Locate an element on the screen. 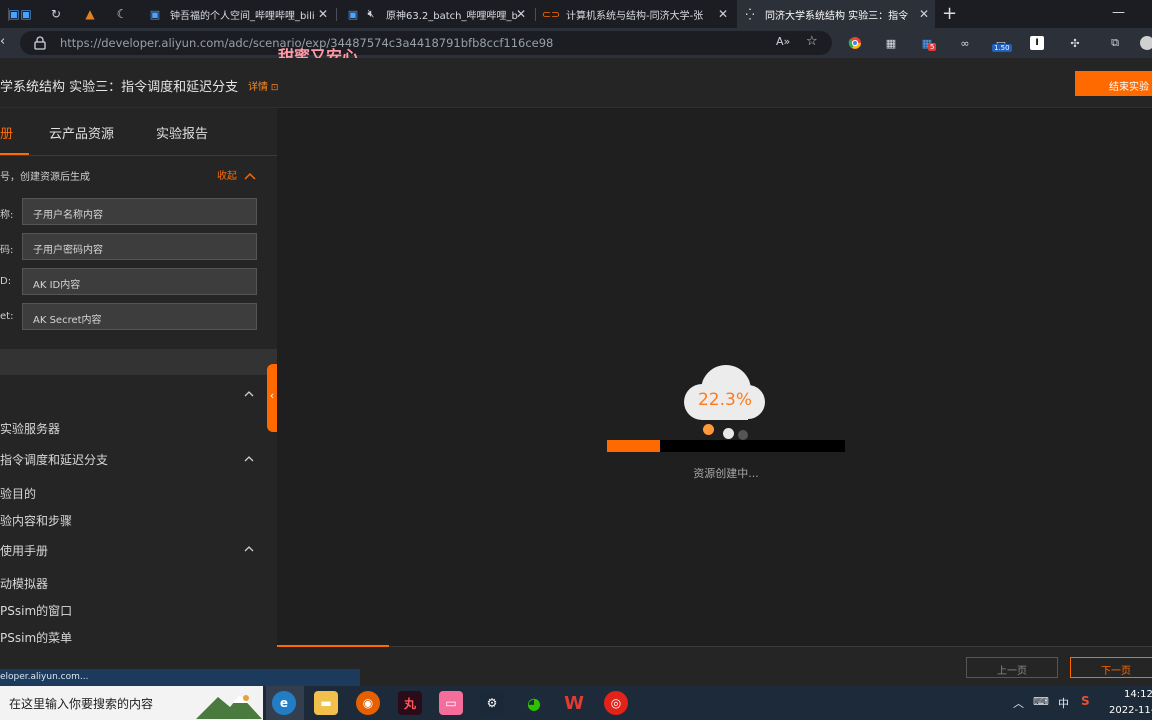 This screenshot has height=720, width=1152. nav-section: 使用手册 is located at coordinates (24, 550).